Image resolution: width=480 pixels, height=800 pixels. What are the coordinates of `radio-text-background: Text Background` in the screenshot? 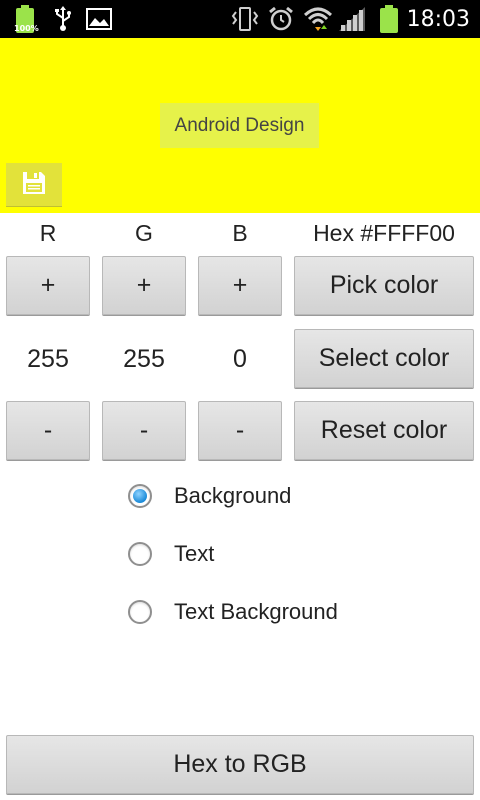 It's located at (233, 612).